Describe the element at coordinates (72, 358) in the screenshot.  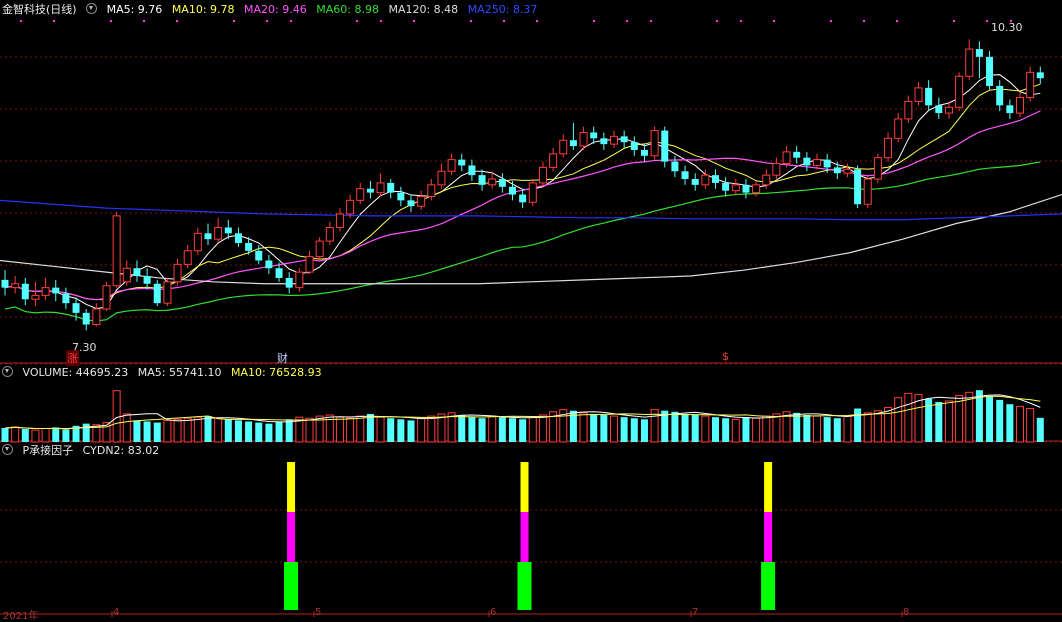
I see `rise-tag: 涨` at that location.